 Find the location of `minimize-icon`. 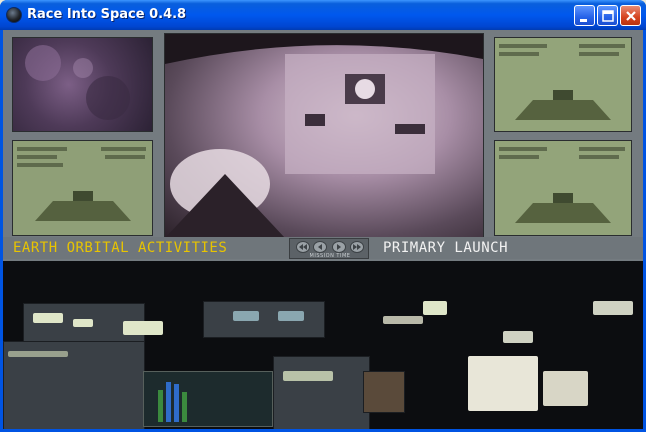

minimize-icon is located at coordinates (583, 20).